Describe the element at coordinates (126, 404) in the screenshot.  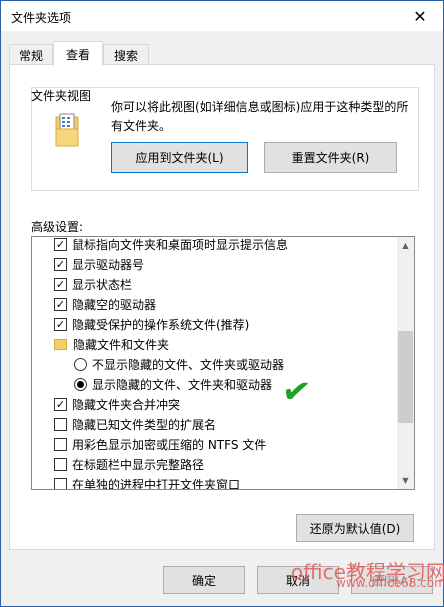
I see `list-item-label: 隐藏文件夹合并冲突` at that location.